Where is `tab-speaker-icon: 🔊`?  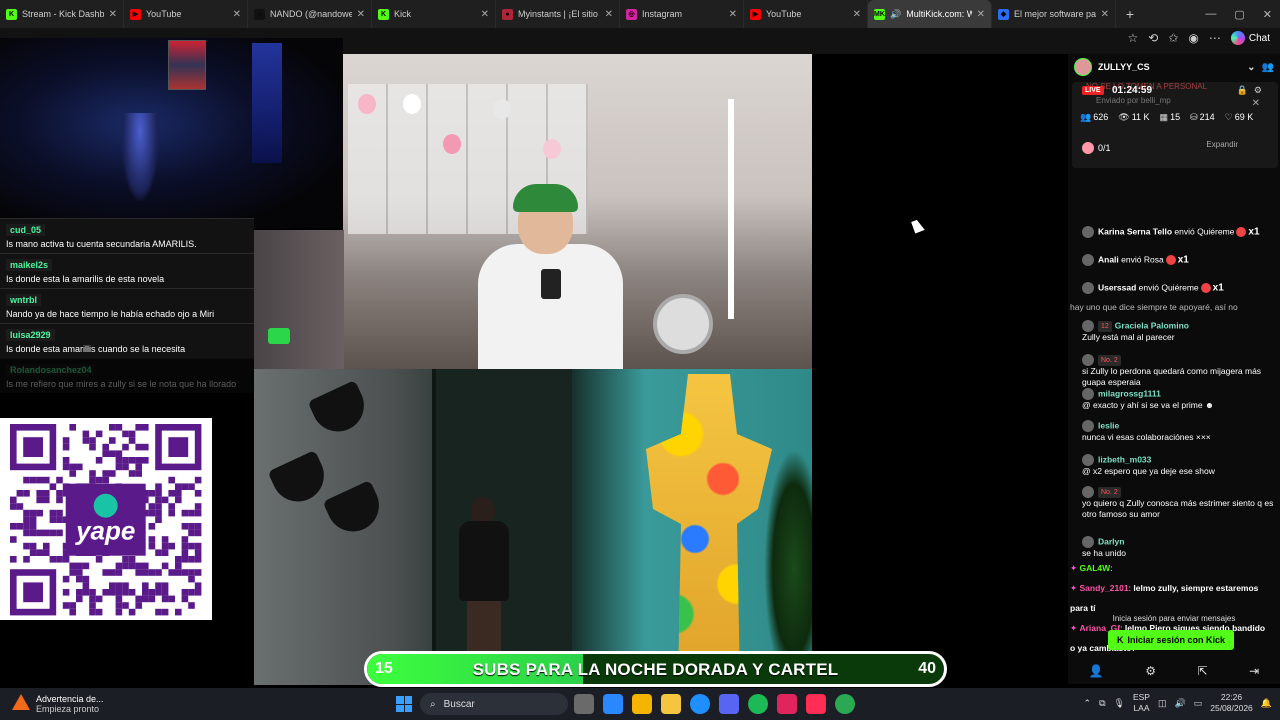 tab-speaker-icon: 🔊 is located at coordinates (895, 14).